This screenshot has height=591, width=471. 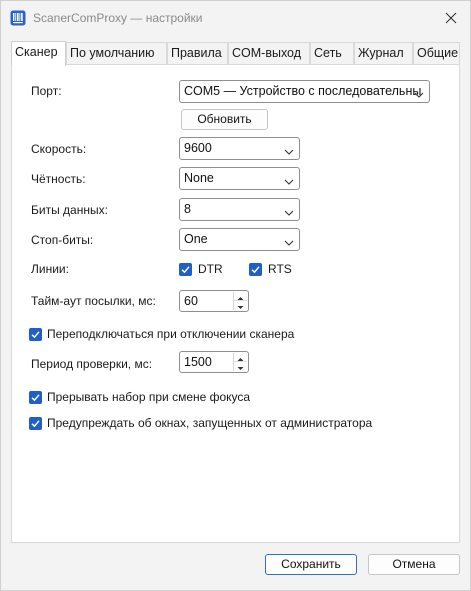 What do you see at coordinates (224, 119) in the screenshot?
I see `refresh-button: Обновить` at bounding box center [224, 119].